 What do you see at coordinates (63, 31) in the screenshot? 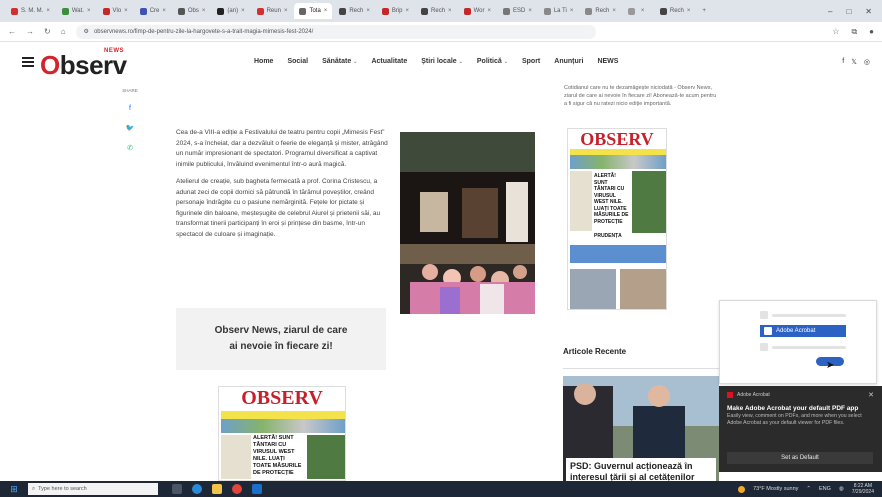
I see `home-icon: ⌂` at bounding box center [63, 31].